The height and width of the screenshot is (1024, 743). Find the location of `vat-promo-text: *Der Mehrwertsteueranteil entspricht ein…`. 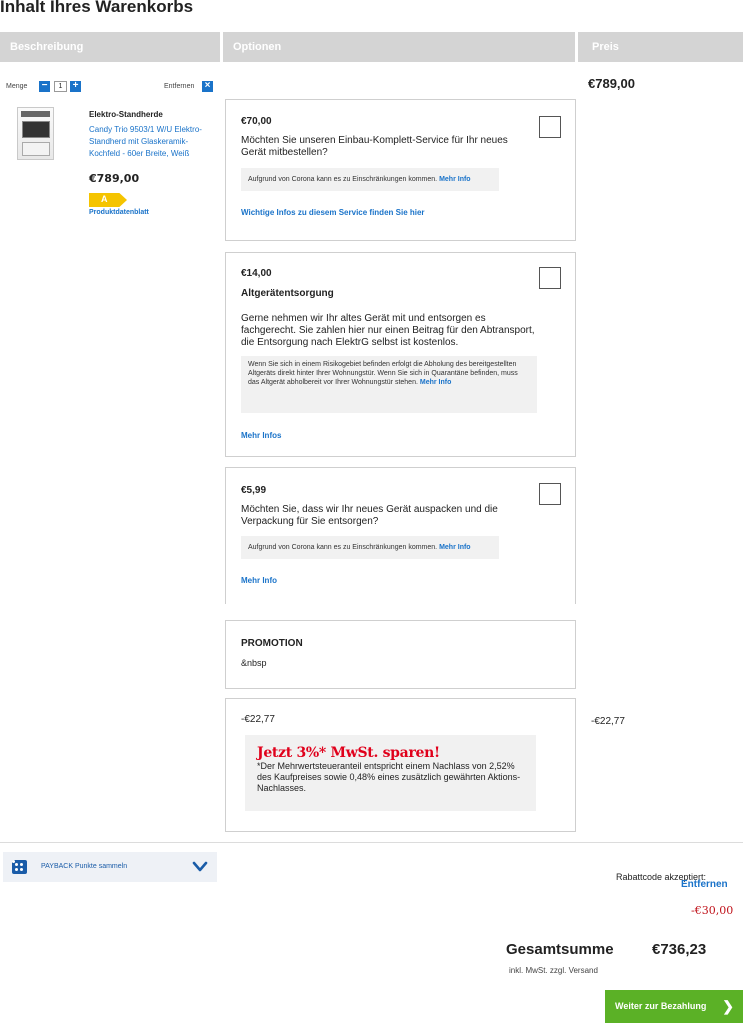

vat-promo-text: *Der Mehrwertsteueranteil entspricht ein… is located at coordinates (389, 777).